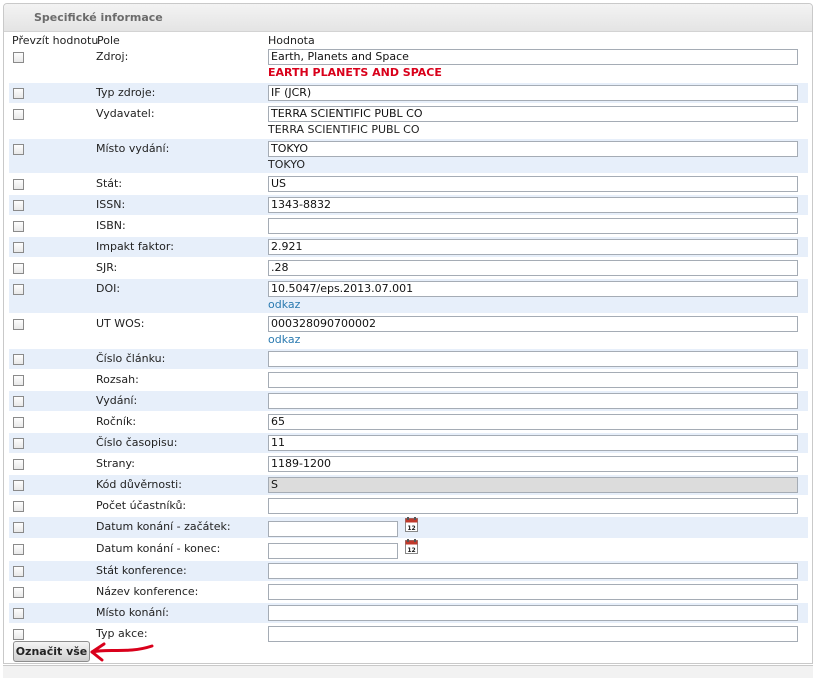  What do you see at coordinates (411, 550) in the screenshot?
I see `svg-text: 12` at bounding box center [411, 550].